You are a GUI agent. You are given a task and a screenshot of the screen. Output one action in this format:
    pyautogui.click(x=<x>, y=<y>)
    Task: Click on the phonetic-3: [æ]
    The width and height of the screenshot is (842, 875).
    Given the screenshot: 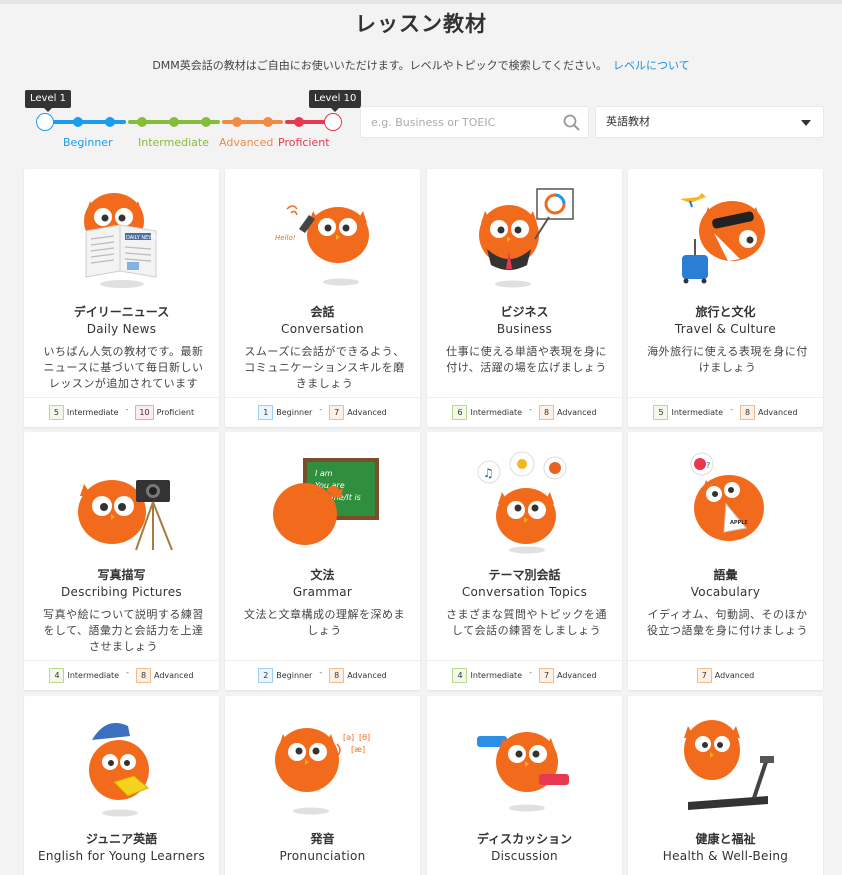 What is the action you would take?
    pyautogui.click(x=358, y=749)
    